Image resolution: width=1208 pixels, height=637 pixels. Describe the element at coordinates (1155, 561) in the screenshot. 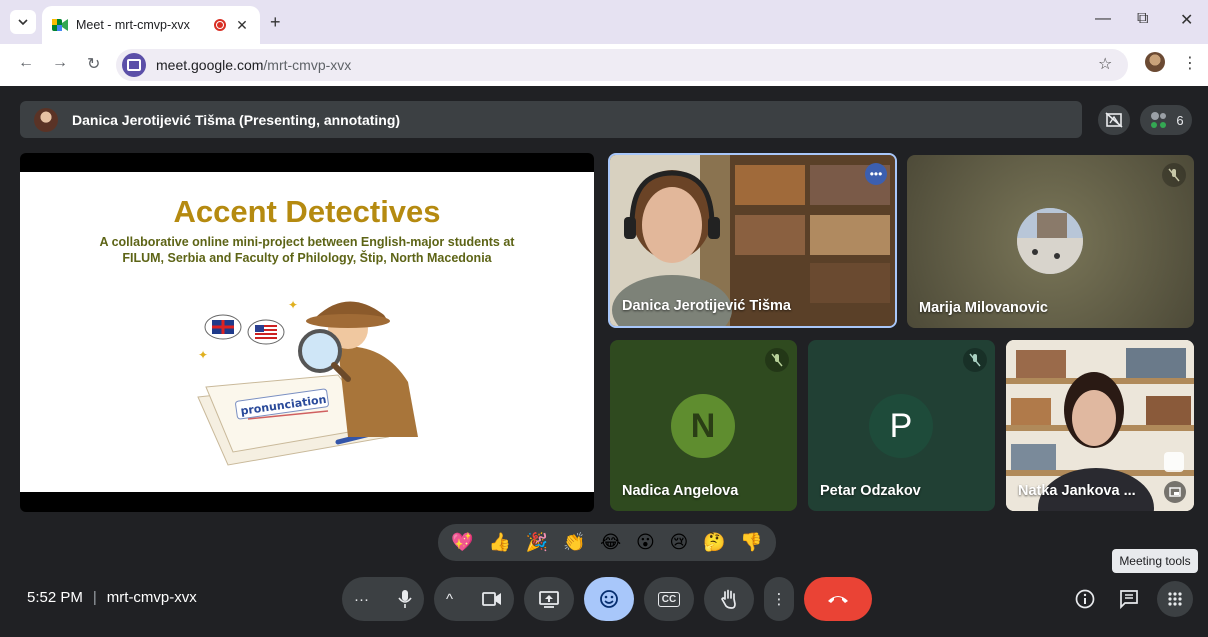

I see `meeting-tools-tooltip: Meeting tools` at that location.